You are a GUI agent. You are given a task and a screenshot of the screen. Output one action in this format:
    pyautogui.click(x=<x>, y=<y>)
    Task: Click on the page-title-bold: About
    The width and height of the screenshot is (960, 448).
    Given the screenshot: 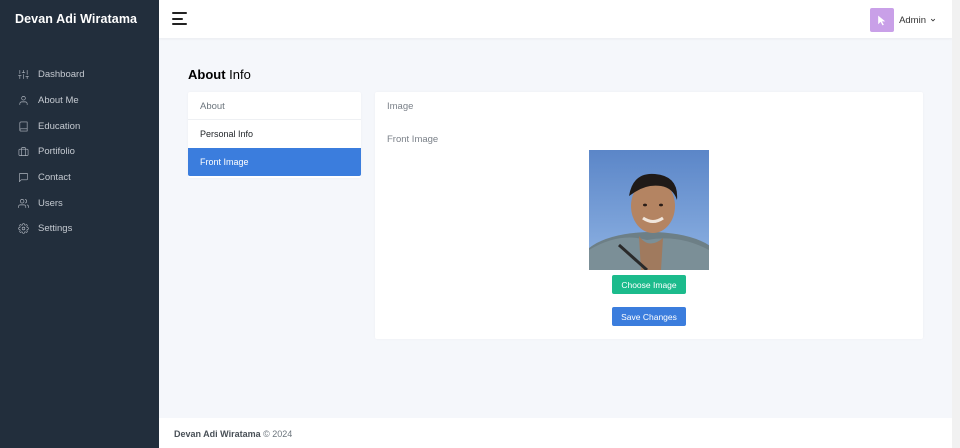 What is the action you would take?
    pyautogui.click(x=207, y=74)
    